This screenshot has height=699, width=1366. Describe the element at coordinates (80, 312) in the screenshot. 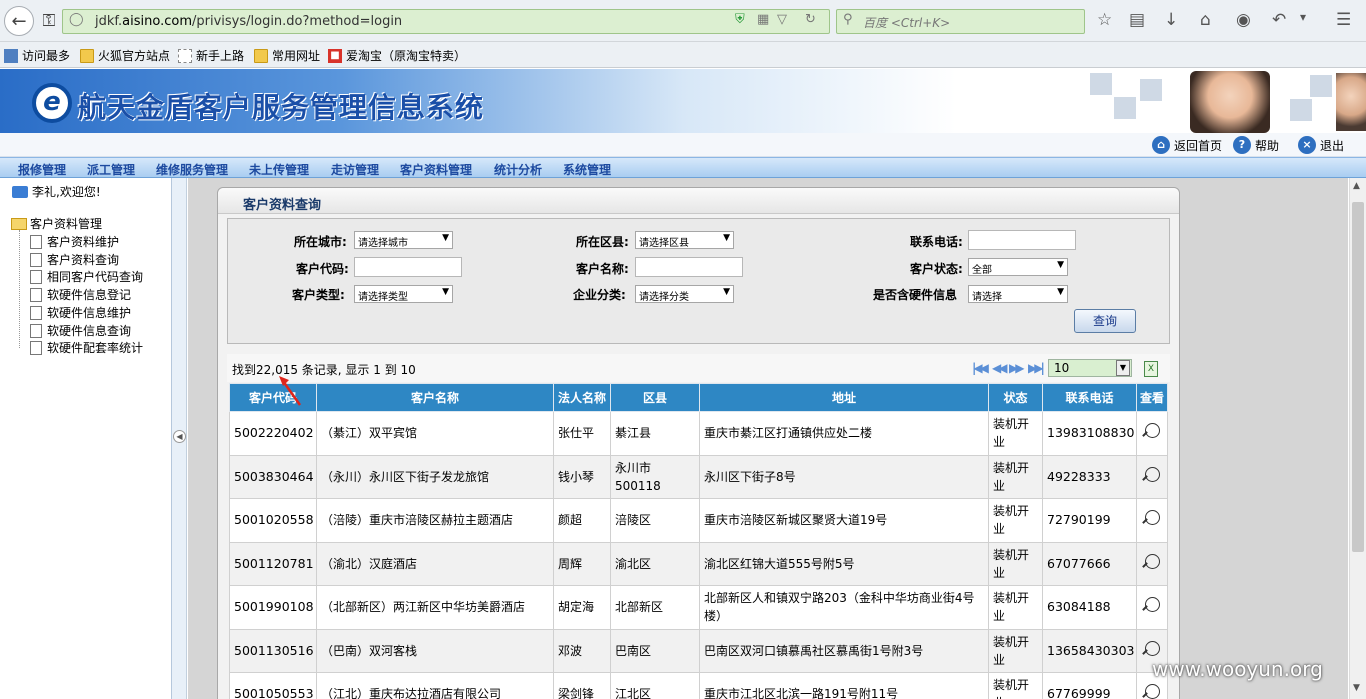

I see `sidebar-item-hw-maintain: 软硬件信息维护` at that location.